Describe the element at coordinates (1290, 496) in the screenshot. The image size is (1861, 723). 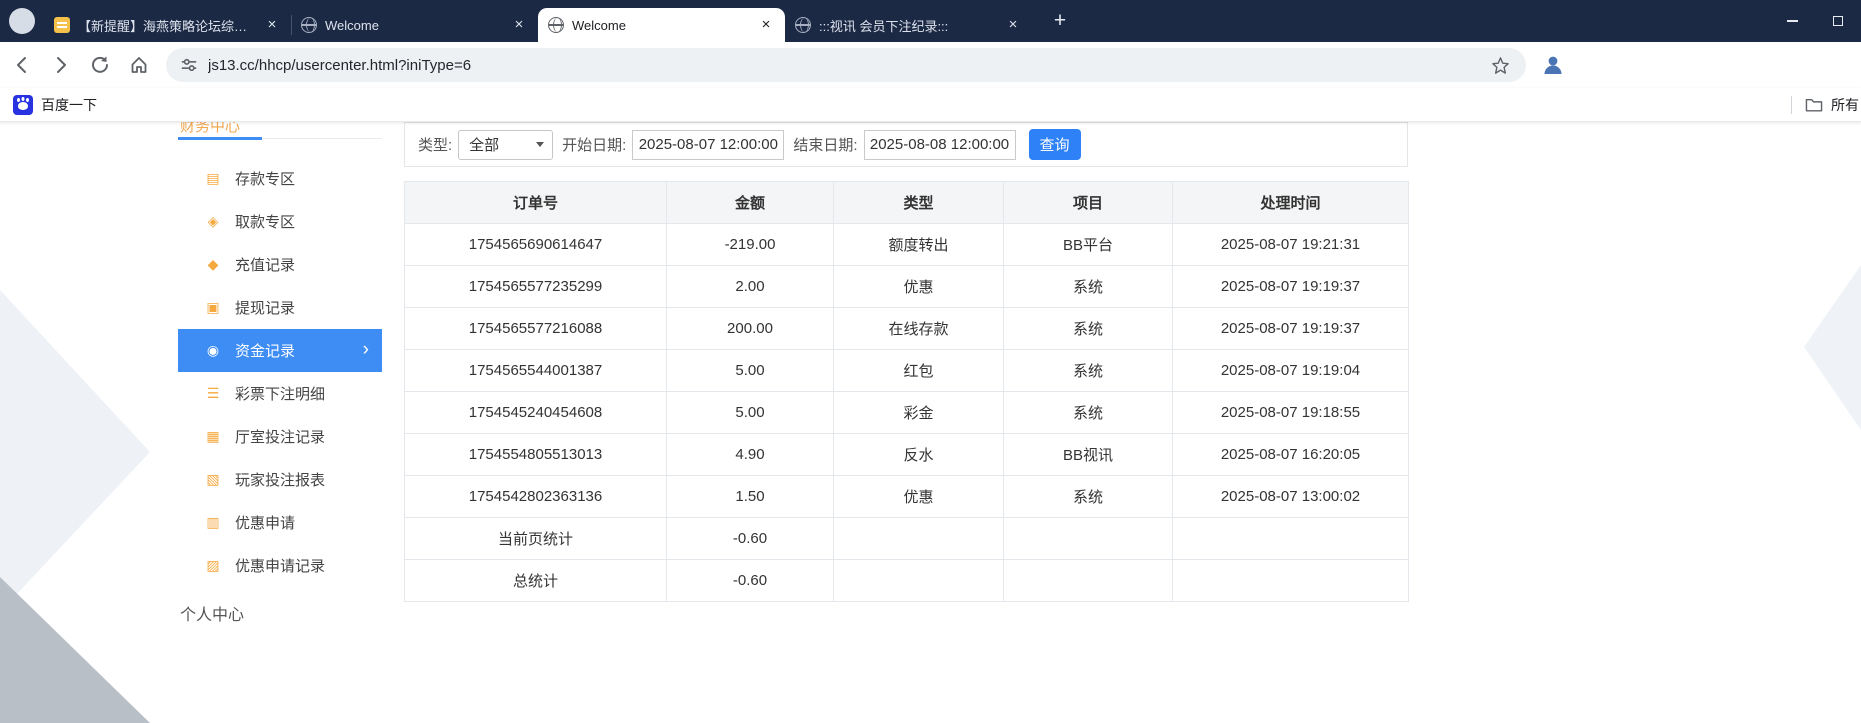
I see `table-cell: 2025-08-07 13:00:02` at that location.